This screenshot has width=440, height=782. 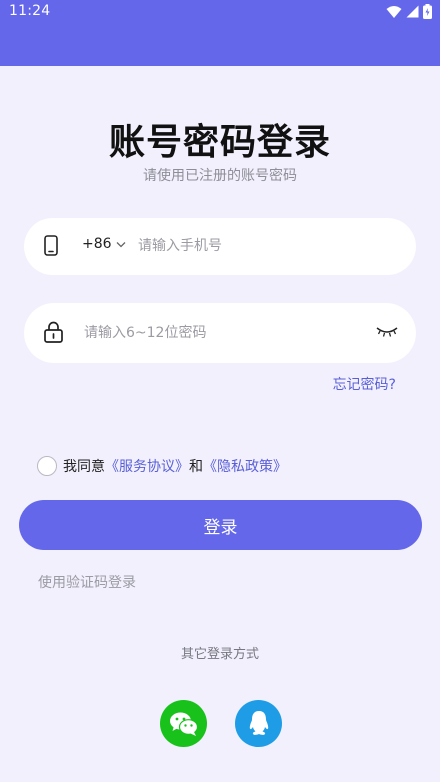 What do you see at coordinates (220, 33) in the screenshot?
I see `status-bar: 11:24` at bounding box center [220, 33].